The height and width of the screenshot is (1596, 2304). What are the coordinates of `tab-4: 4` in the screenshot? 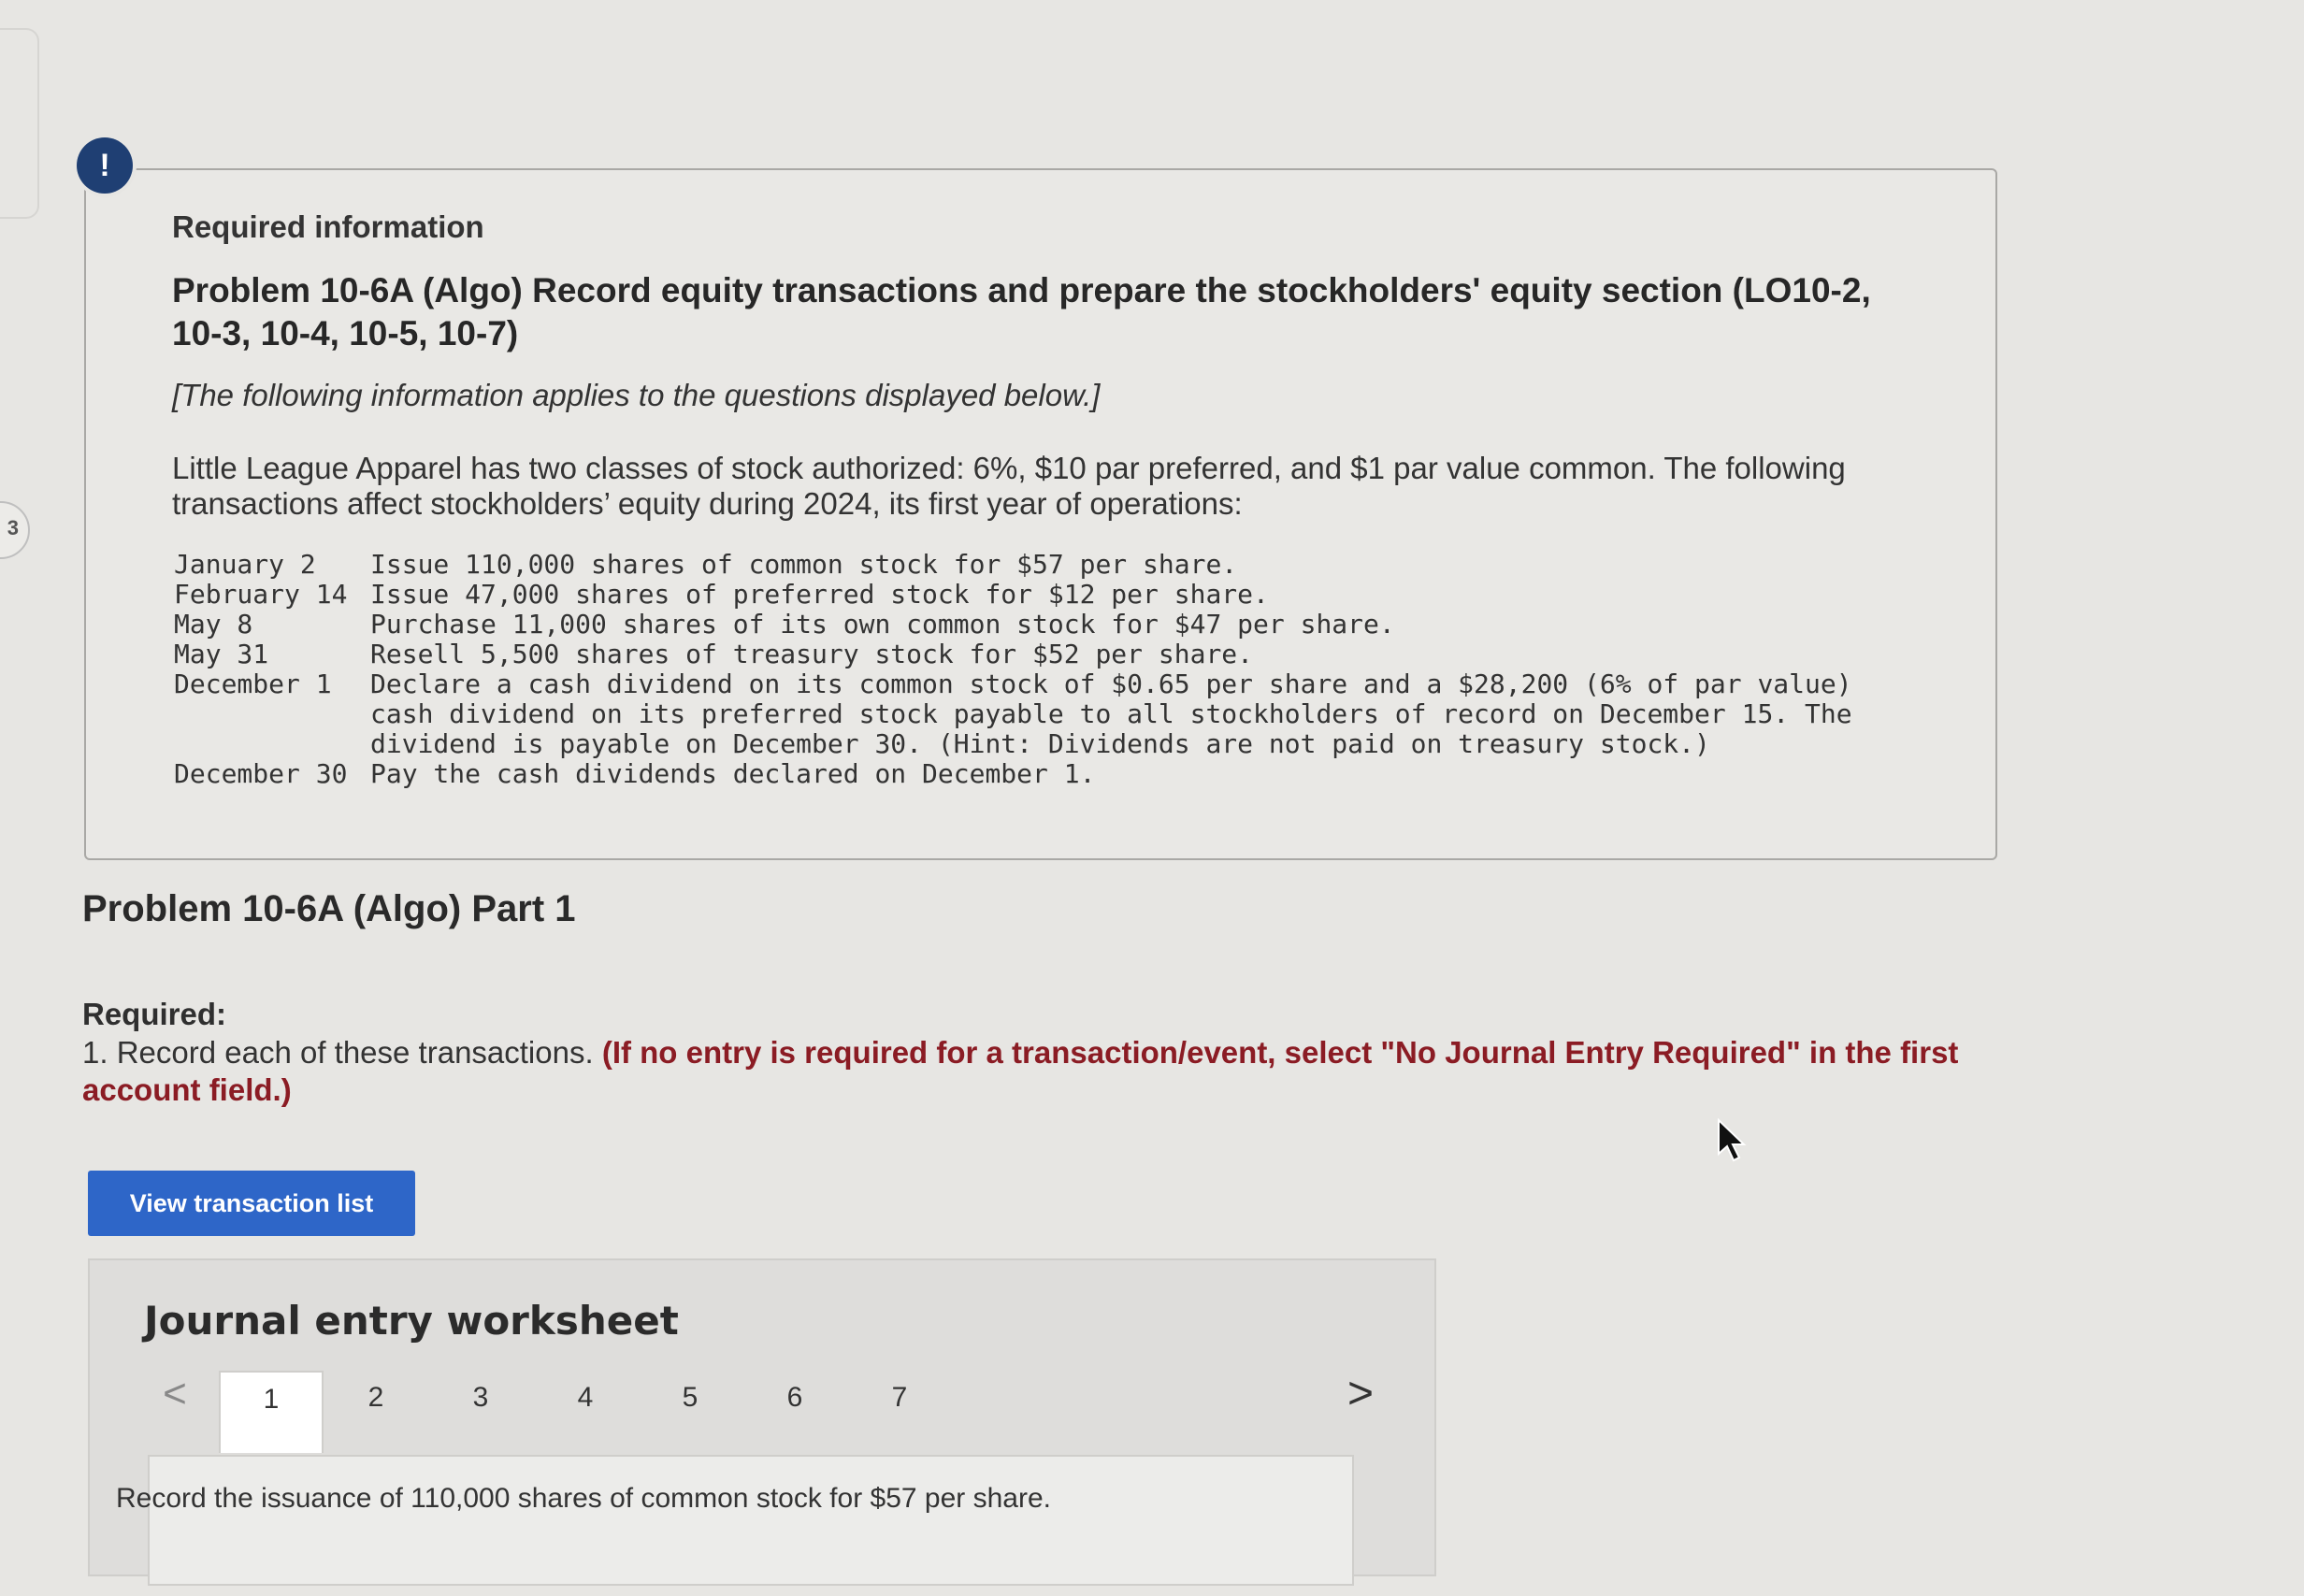 It's located at (585, 1412).